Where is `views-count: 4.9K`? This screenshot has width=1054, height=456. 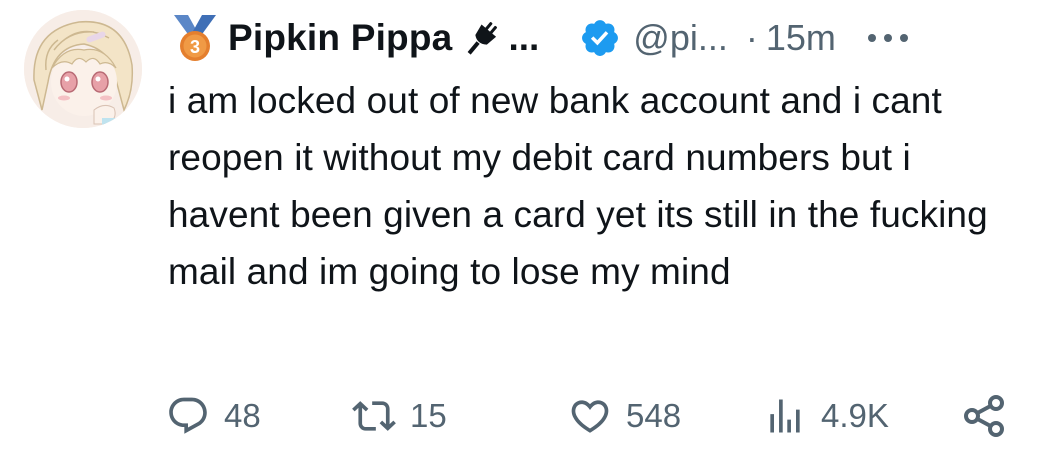
views-count: 4.9K is located at coordinates (855, 415).